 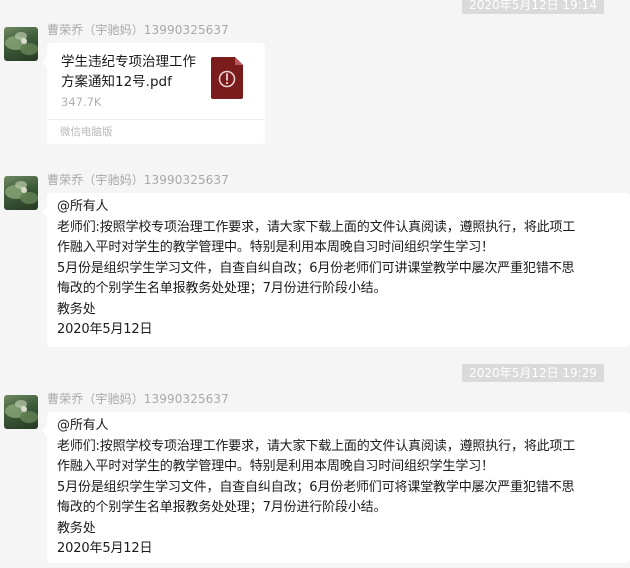 I want to click on timestamp-divider: 2020年5月12日 19:29, so click(x=533, y=373).